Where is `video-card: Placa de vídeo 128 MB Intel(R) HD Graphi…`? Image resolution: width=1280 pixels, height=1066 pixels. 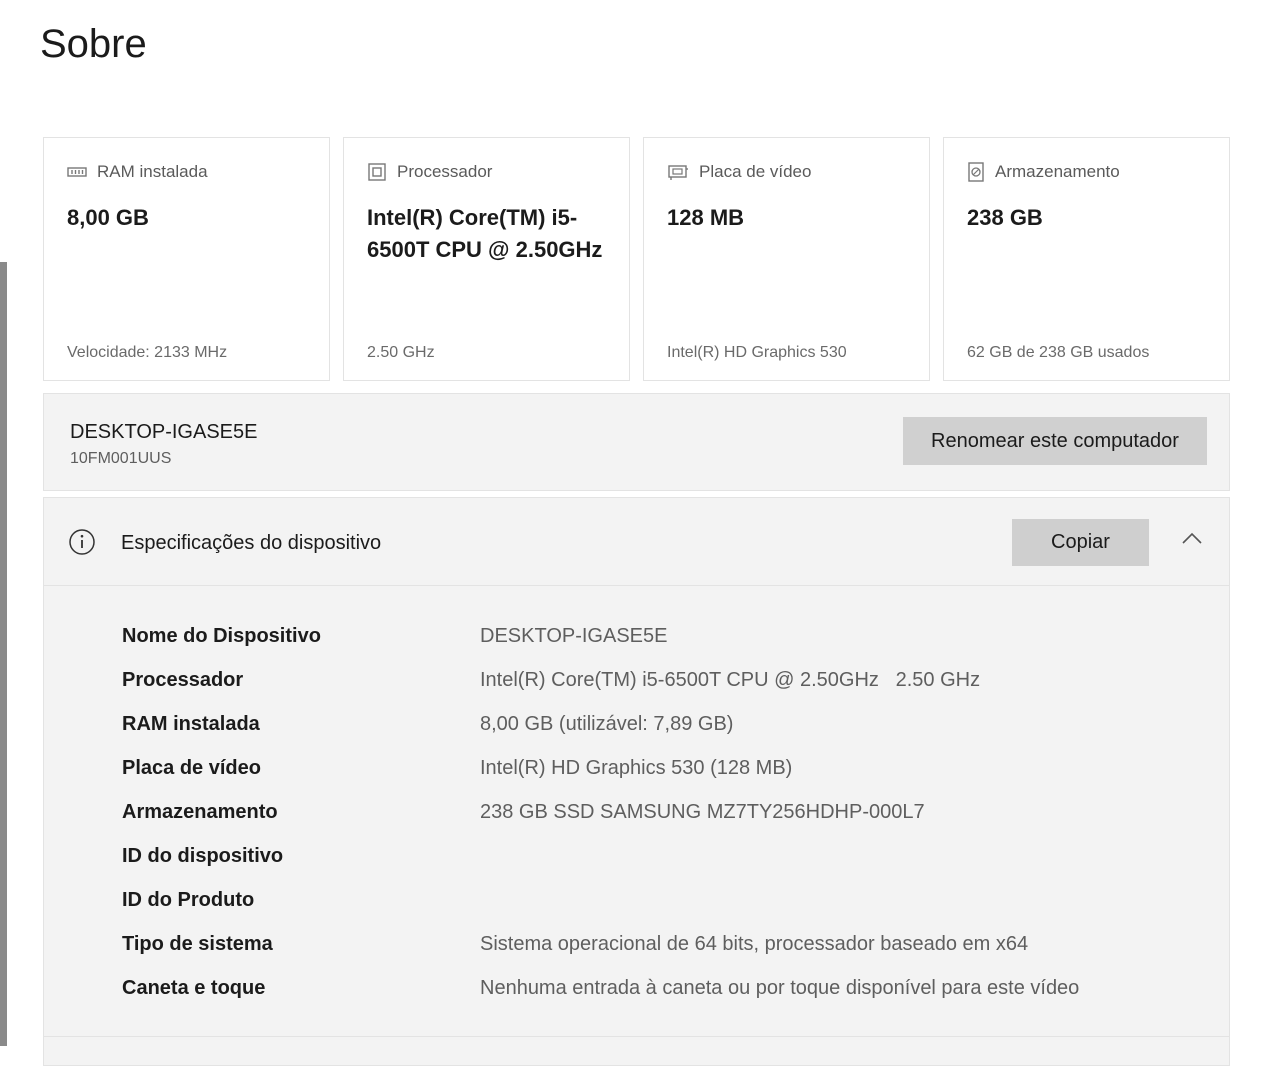
video-card: Placa de vídeo 128 MB Intel(R) HD Graphi… is located at coordinates (786, 259).